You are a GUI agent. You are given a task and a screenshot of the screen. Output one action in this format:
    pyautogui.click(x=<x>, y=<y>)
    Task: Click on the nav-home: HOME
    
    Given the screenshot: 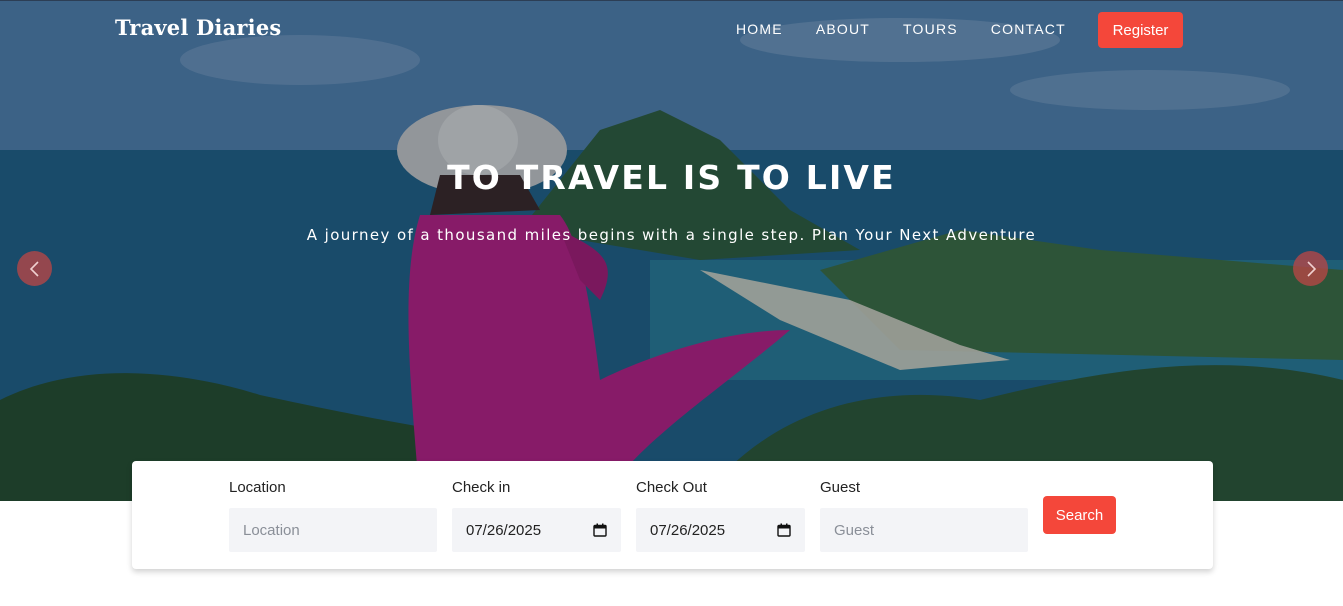 What is the action you would take?
    pyautogui.click(x=759, y=29)
    